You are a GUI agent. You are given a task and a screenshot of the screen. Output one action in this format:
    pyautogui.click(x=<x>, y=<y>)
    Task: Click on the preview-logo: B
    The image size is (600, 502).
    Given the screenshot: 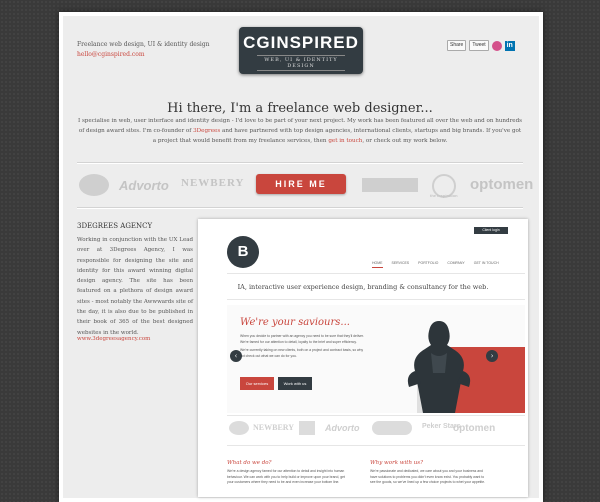 What is the action you would take?
    pyautogui.click(x=243, y=252)
    